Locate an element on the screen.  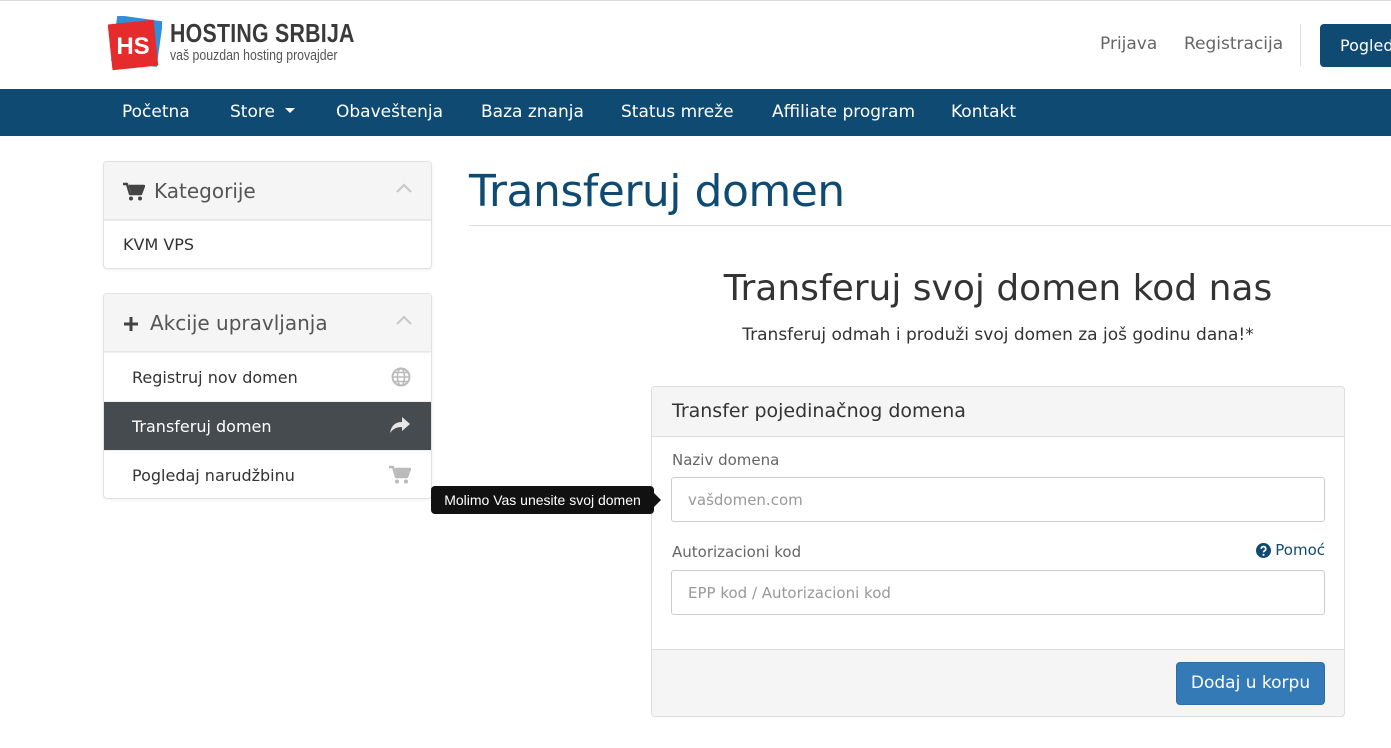
help-link: Pomoć is located at coordinates (1290, 550).